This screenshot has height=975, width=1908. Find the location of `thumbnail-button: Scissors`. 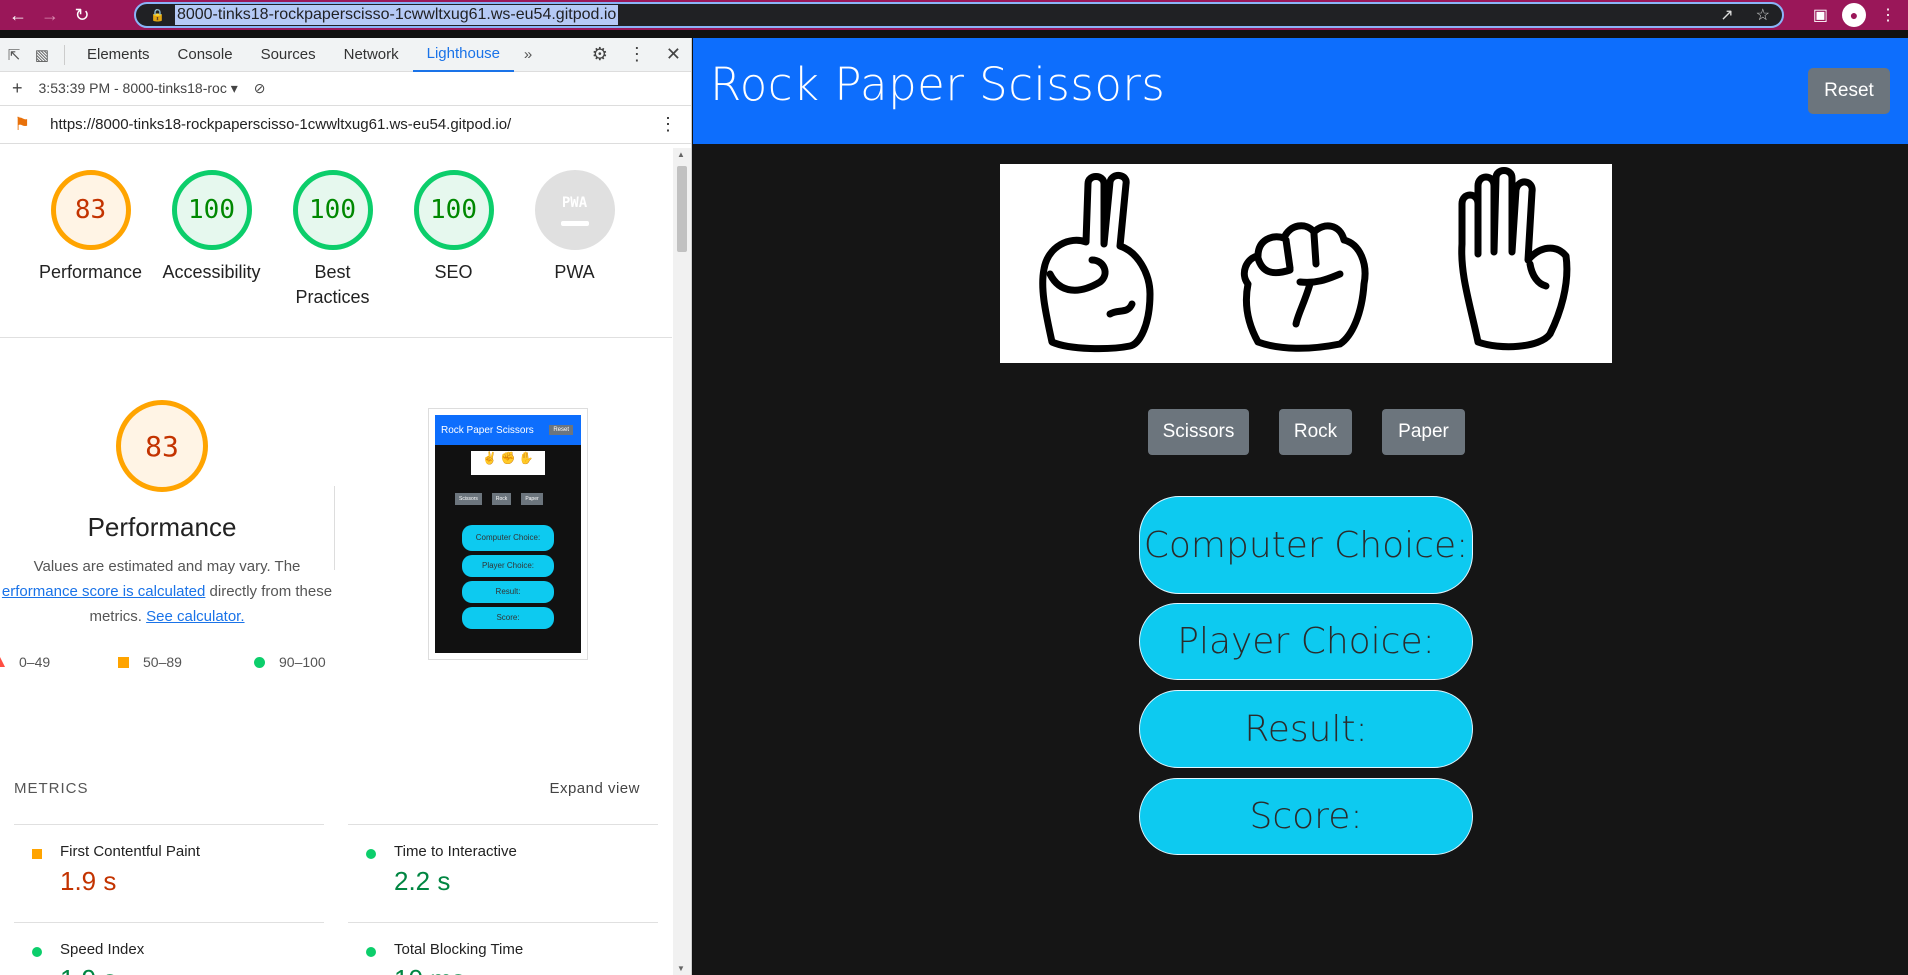

thumbnail-button: Scissors is located at coordinates (468, 499).